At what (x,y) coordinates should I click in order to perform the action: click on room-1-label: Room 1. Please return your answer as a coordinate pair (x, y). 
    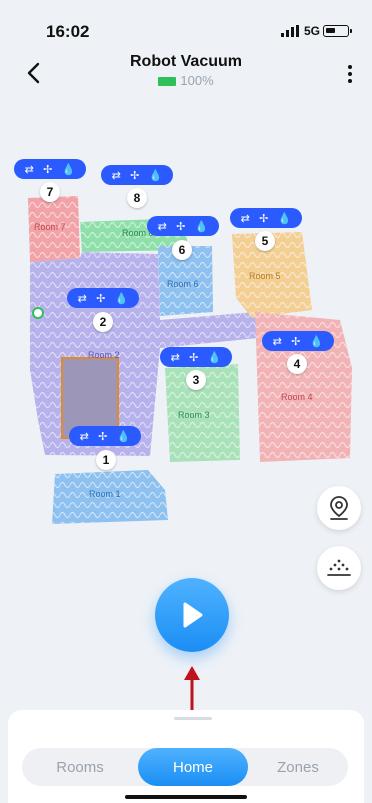
    Looking at the image, I should click on (105, 494).